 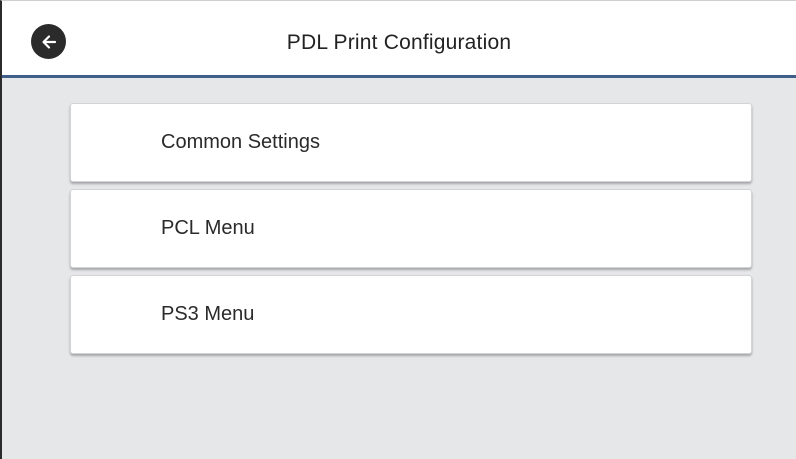 I want to click on menu-item-label: PCL Menu, so click(x=208, y=228).